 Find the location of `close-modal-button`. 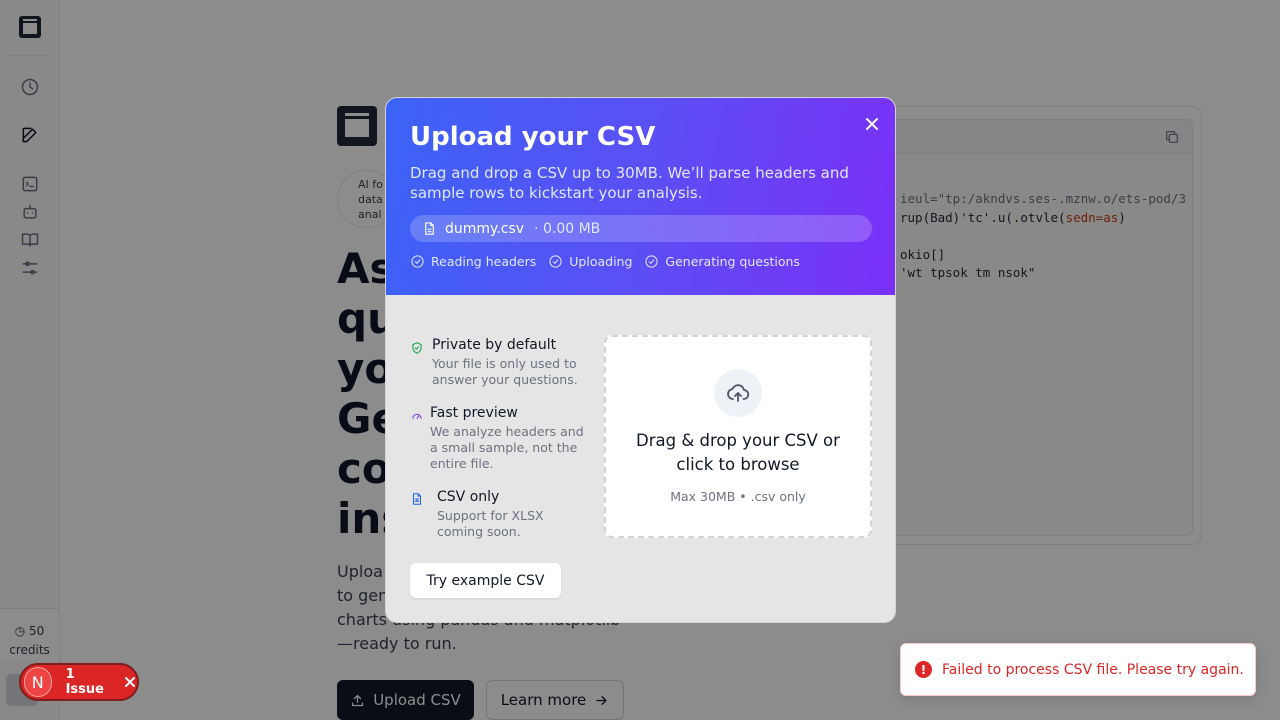

close-modal-button is located at coordinates (872, 124).